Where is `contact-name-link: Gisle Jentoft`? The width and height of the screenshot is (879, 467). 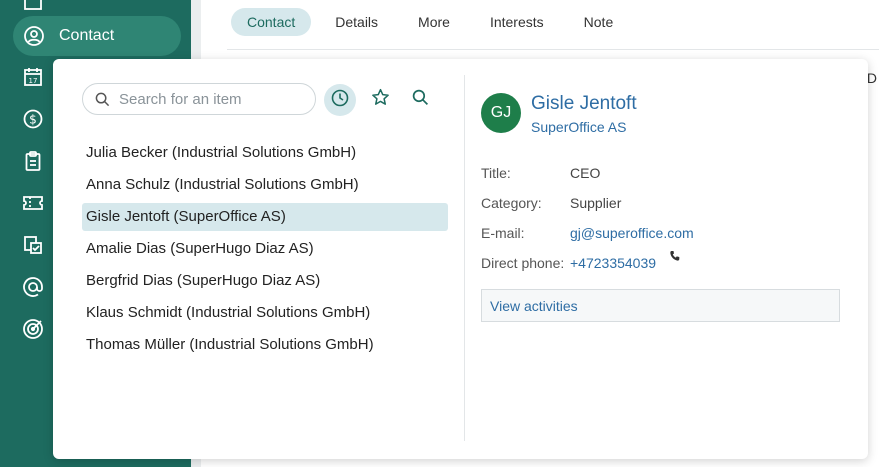
contact-name-link: Gisle Jentoft is located at coordinates (584, 104).